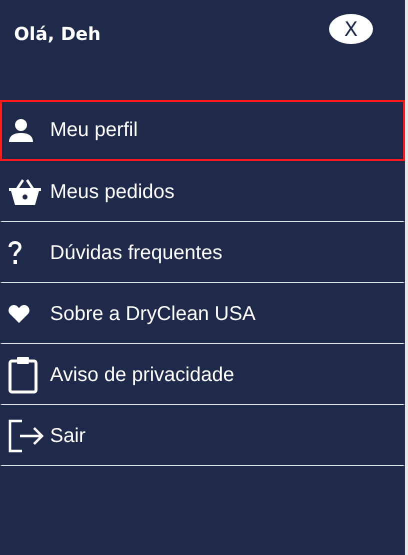 This screenshot has width=408, height=555. What do you see at coordinates (25, 192) in the screenshot?
I see `basket-icon` at bounding box center [25, 192].